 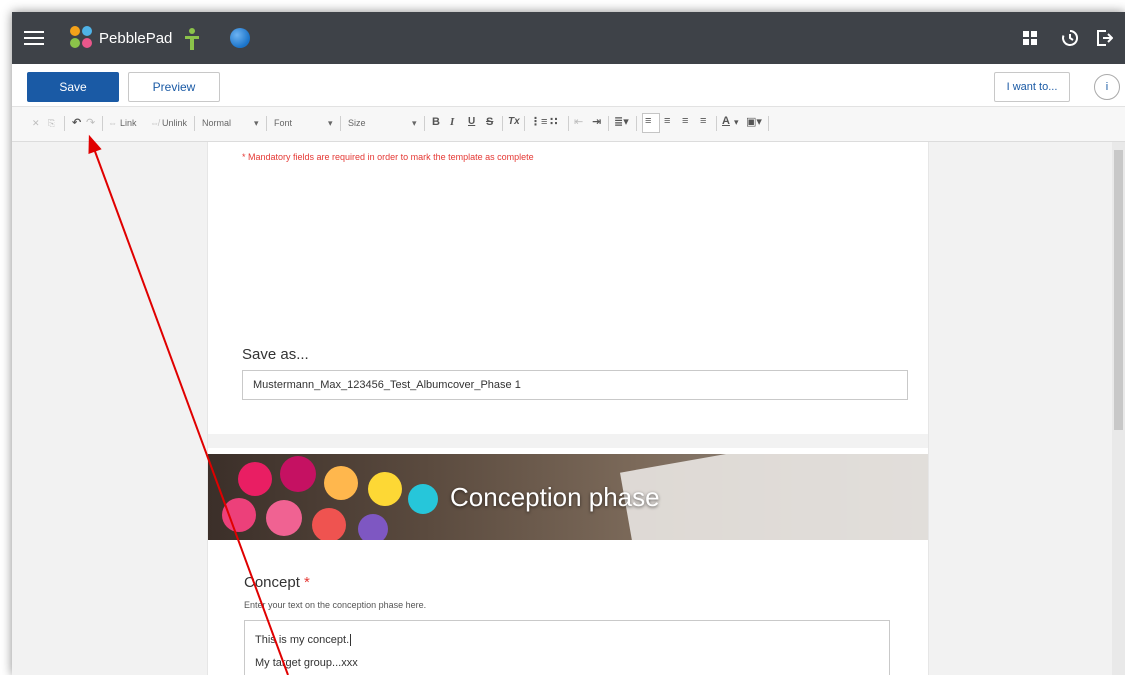 I want to click on concept-line2: My target group...xxx, so click(x=306, y=663).